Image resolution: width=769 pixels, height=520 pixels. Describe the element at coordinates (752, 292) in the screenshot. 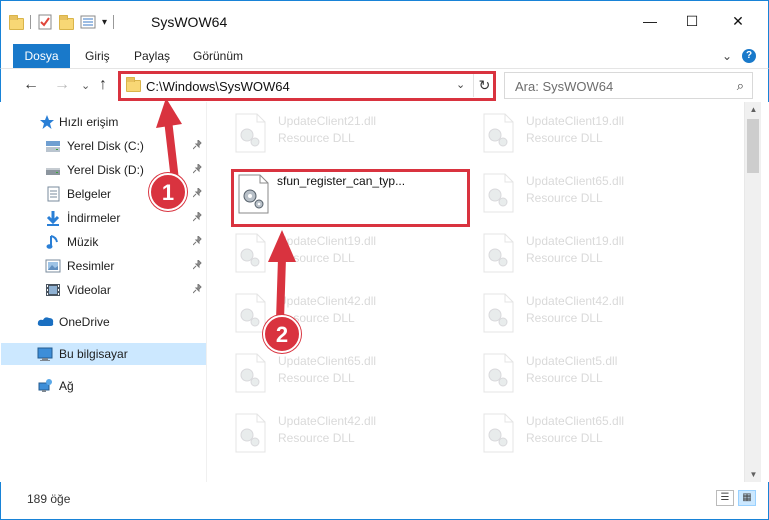

I see `vertical-scrollbar: ▲ ▼` at that location.